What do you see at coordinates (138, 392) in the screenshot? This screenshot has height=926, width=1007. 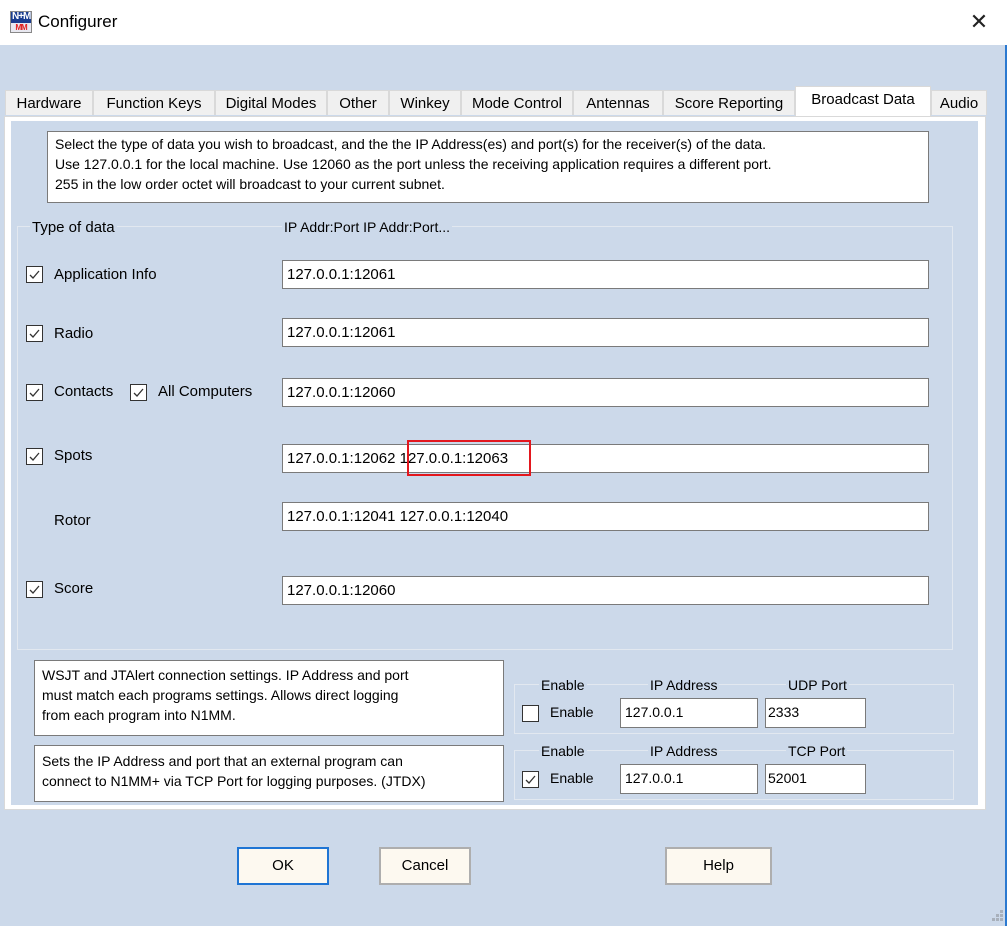 I see `all-computers-checkbox` at bounding box center [138, 392].